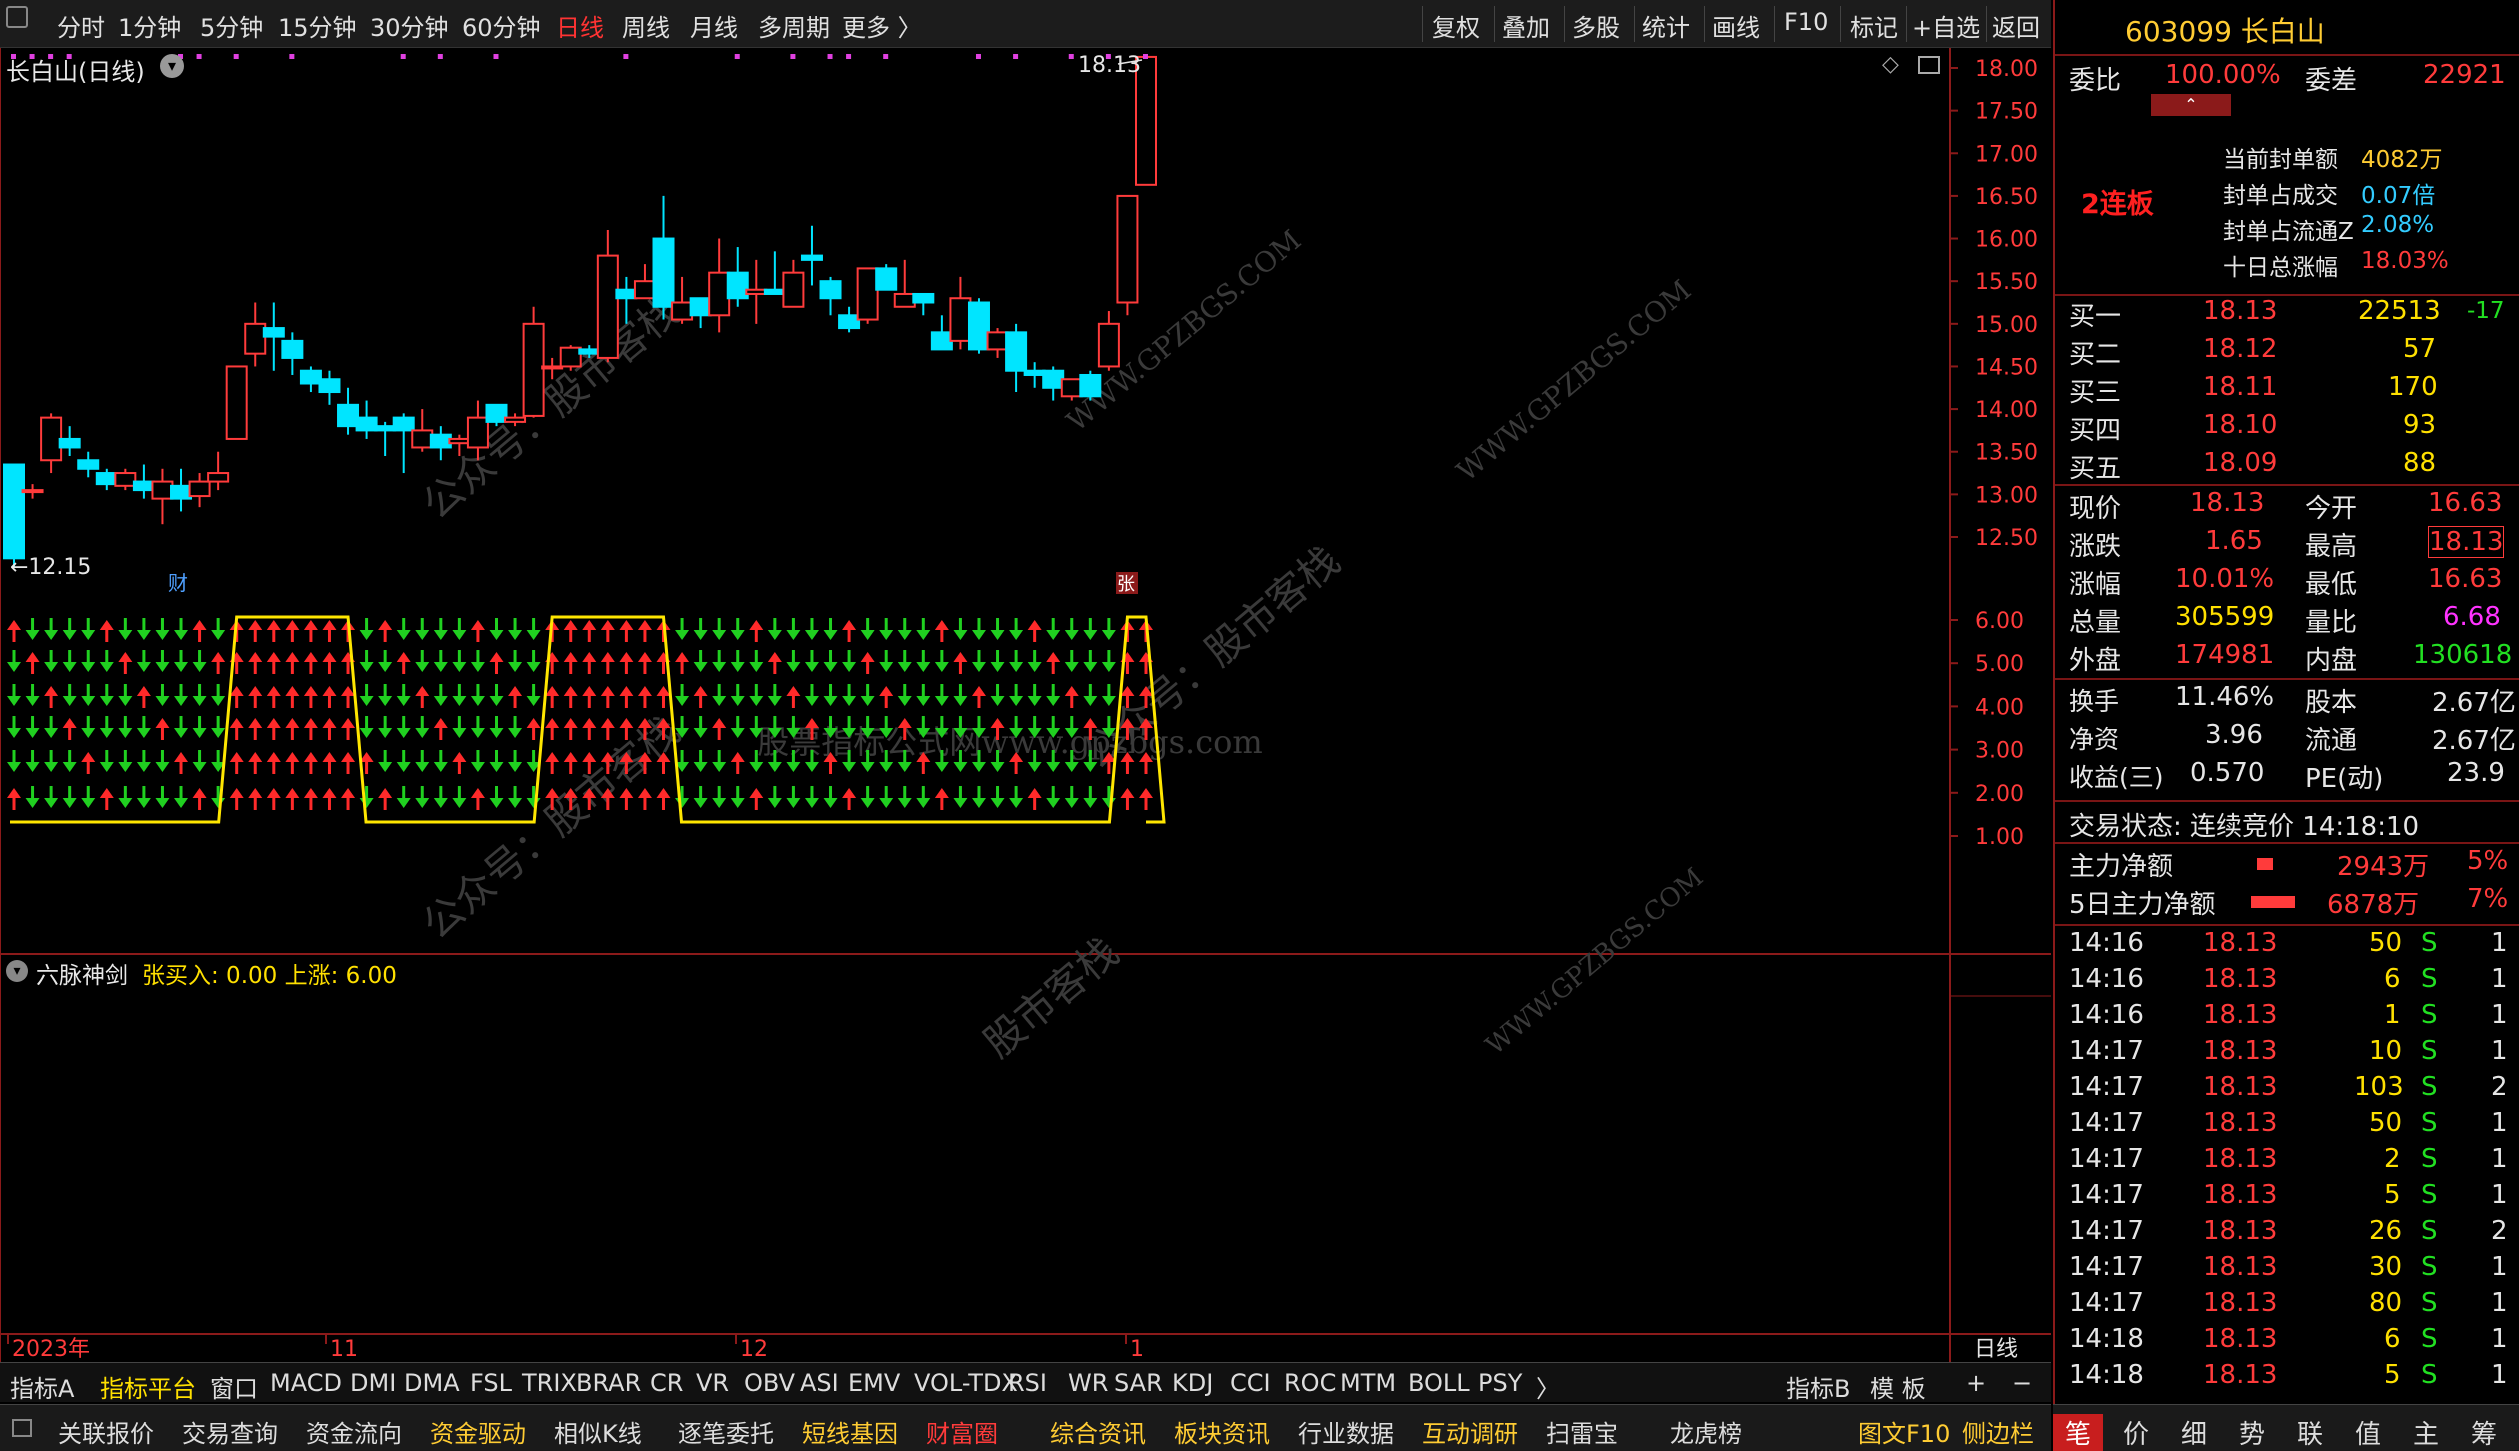 The height and width of the screenshot is (1451, 2519). Describe the element at coordinates (1929, 65) in the screenshot. I see `panel-toggle-icon` at that location.